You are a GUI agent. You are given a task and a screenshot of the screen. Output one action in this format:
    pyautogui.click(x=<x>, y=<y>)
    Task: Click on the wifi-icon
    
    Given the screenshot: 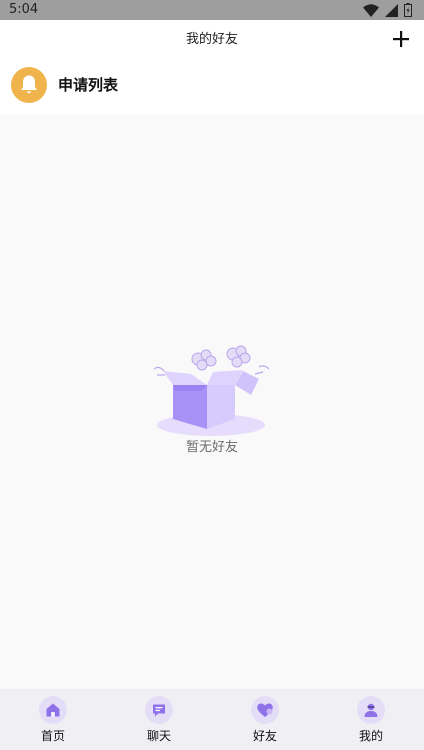 What is the action you would take?
    pyautogui.click(x=371, y=10)
    